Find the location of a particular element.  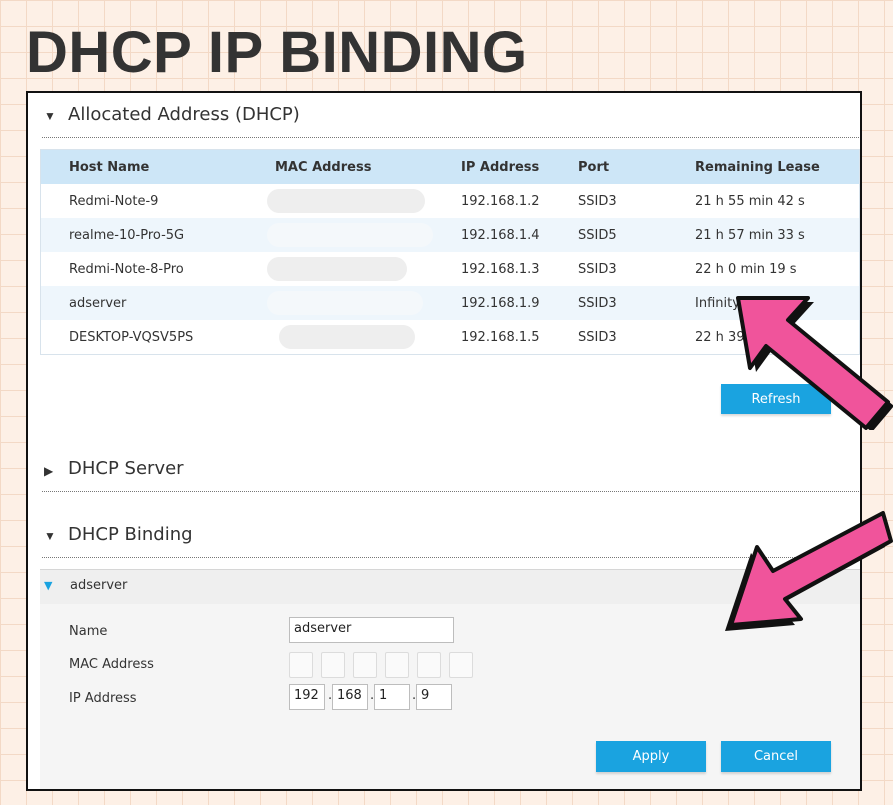

column-header-lease: Remaining Lease is located at coordinates (763, 166).